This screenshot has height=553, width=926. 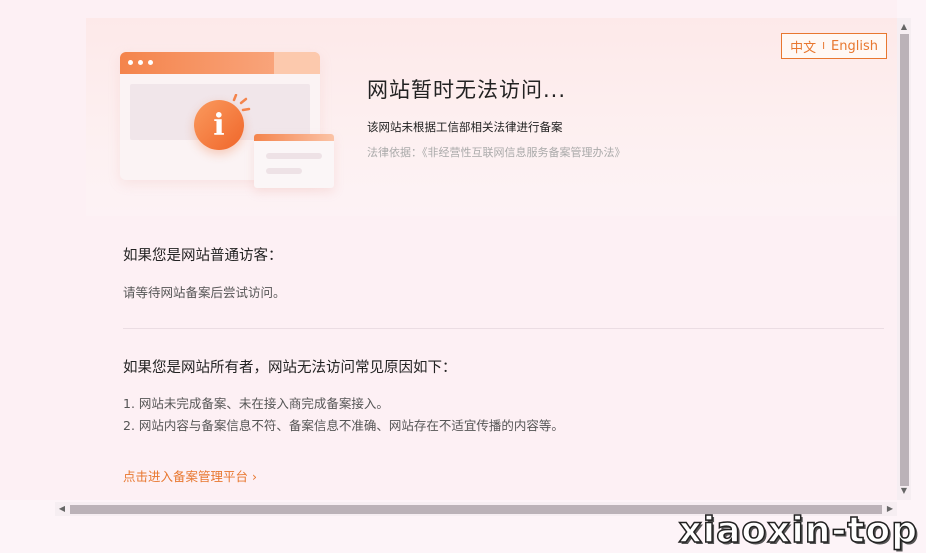 What do you see at coordinates (241, 103) in the screenshot?
I see `alert-rays-icon` at bounding box center [241, 103].